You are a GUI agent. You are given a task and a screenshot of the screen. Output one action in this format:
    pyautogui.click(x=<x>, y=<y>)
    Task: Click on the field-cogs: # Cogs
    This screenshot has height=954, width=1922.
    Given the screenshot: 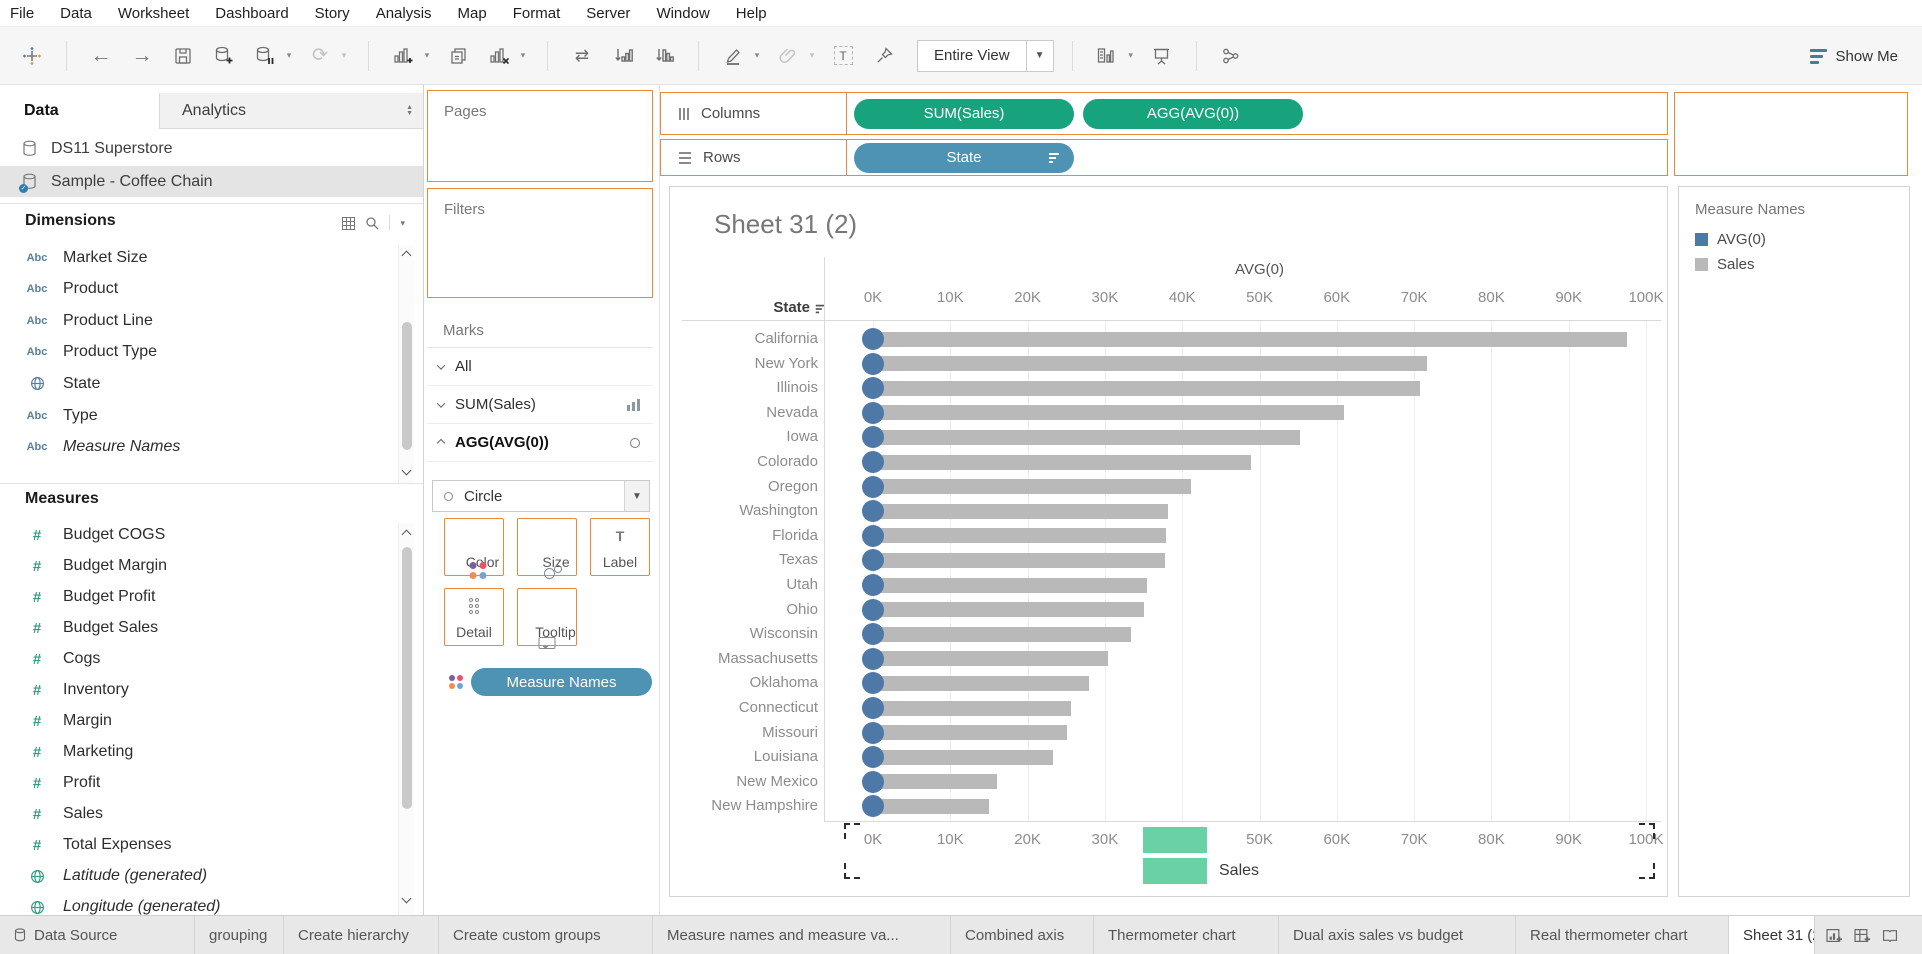 What is the action you would take?
    pyautogui.click(x=197, y=659)
    